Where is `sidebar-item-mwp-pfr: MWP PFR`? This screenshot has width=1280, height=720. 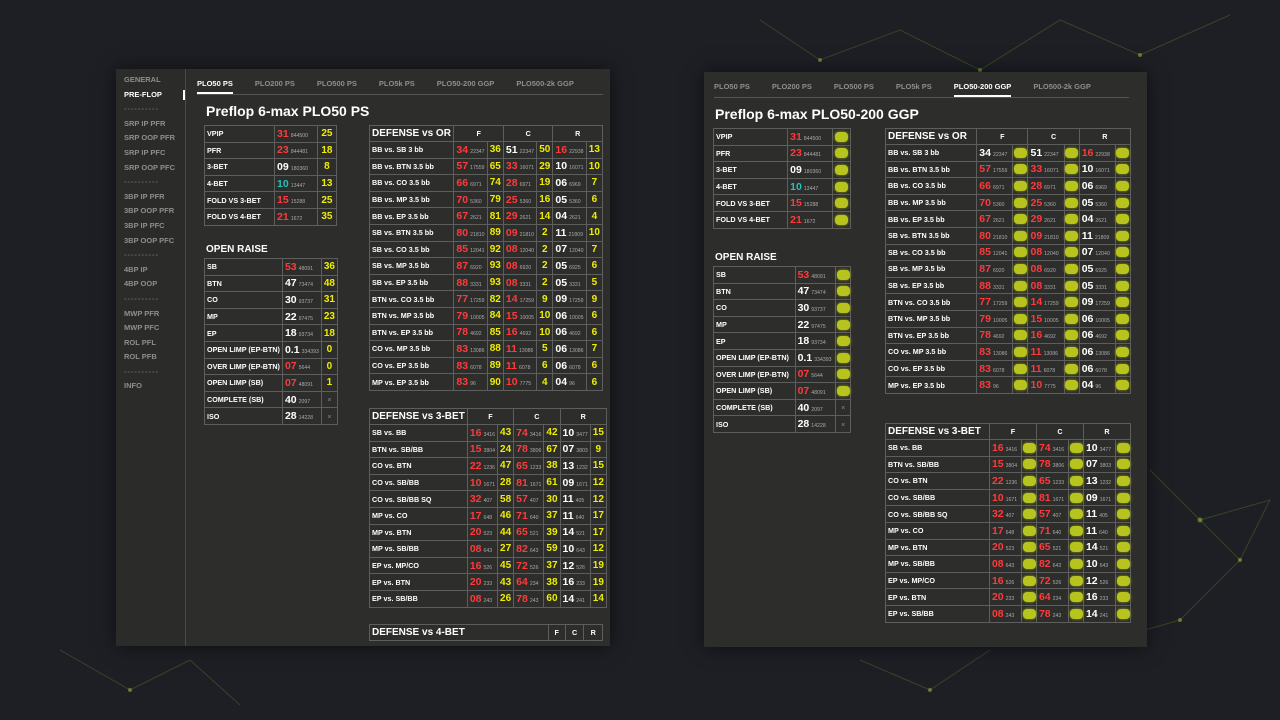
sidebar-item-mwp-pfr: MWP PFR is located at coordinates (150, 314).